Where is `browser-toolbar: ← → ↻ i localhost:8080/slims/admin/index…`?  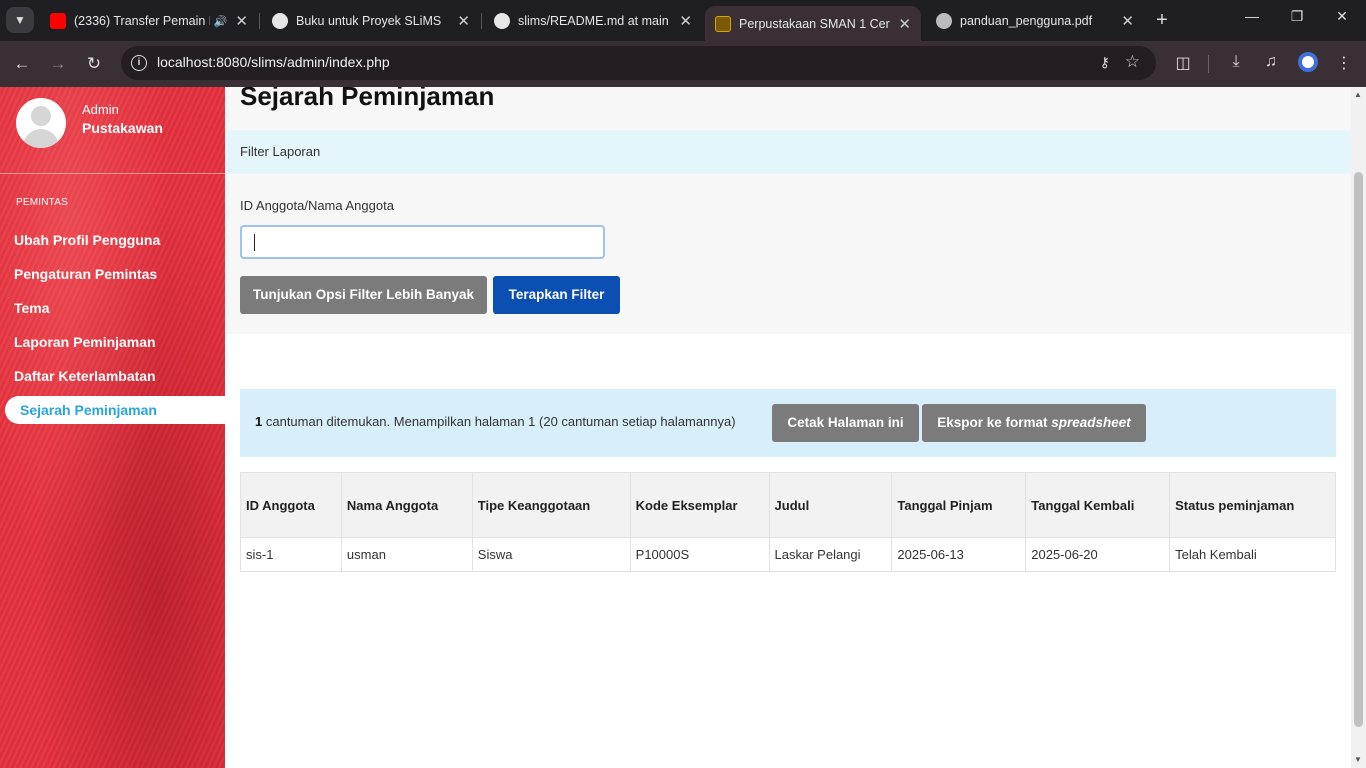 browser-toolbar: ← → ↻ i localhost:8080/slims/admin/index… is located at coordinates (683, 64).